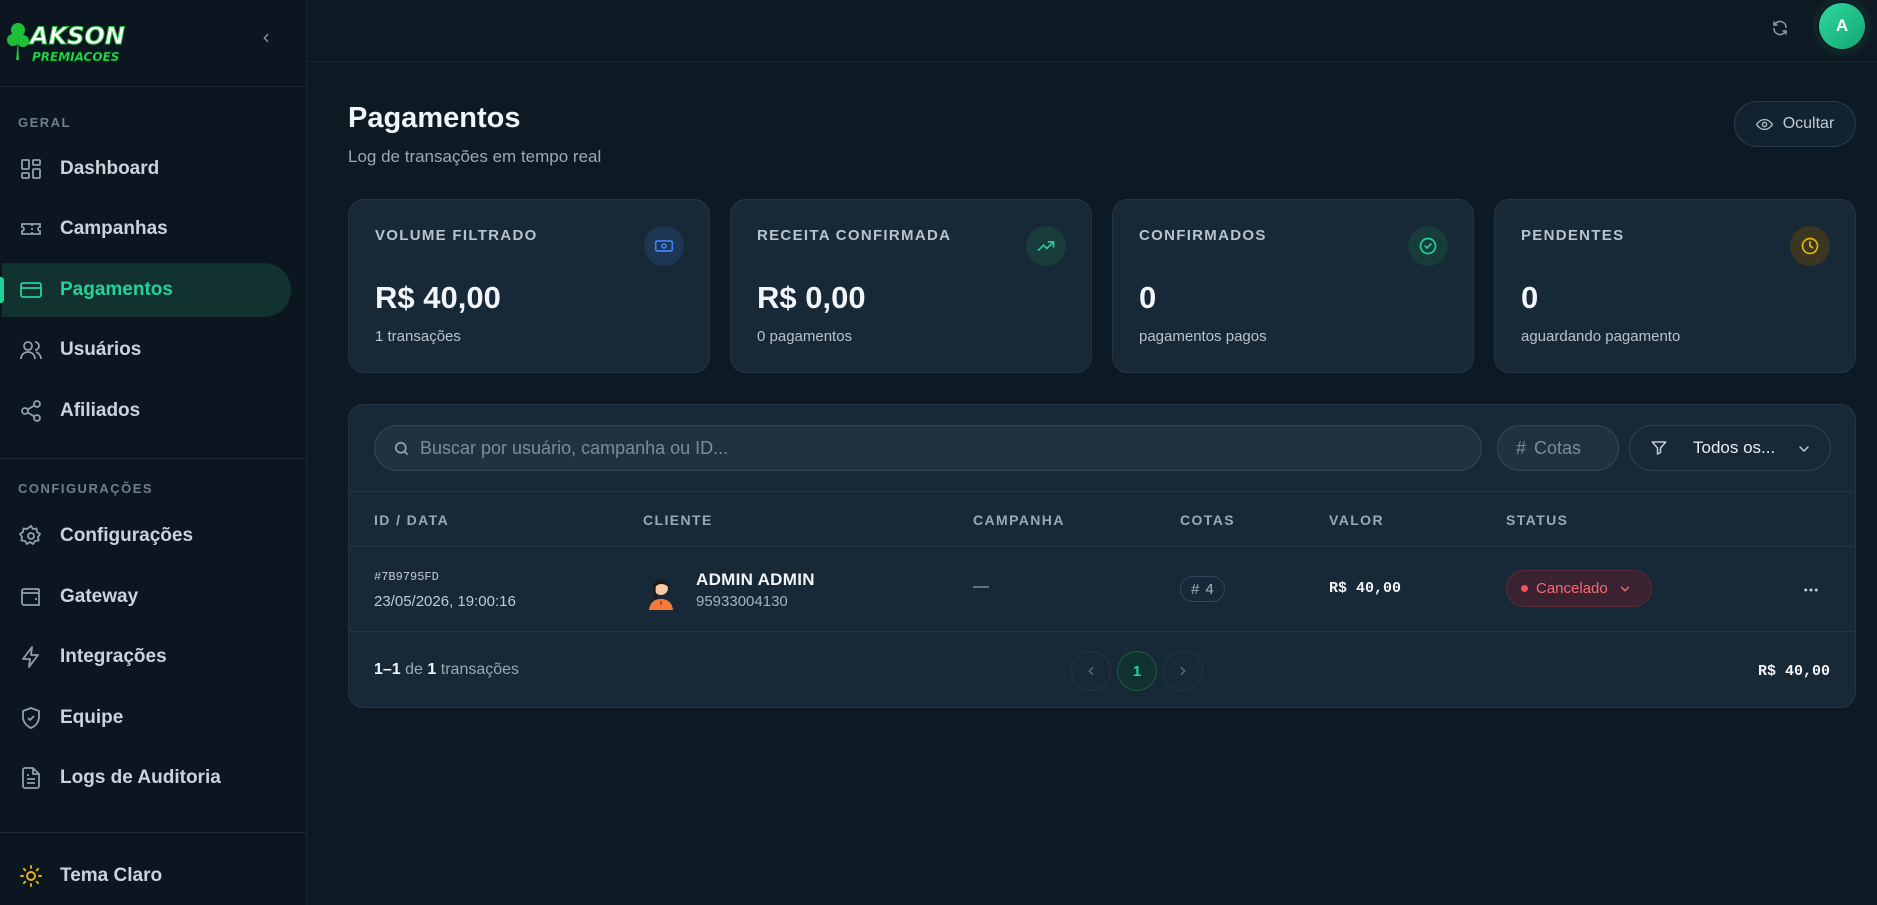 The height and width of the screenshot is (905, 1877). I want to click on sidebar-item-pagamentos: Pagamentos, so click(145, 290).